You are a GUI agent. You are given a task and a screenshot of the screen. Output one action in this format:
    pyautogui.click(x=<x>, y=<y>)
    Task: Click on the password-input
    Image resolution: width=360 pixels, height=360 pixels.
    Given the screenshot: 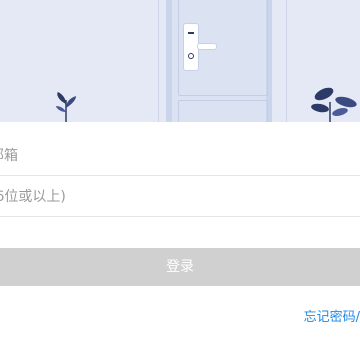 What is the action you would take?
    pyautogui.click(x=175, y=196)
    